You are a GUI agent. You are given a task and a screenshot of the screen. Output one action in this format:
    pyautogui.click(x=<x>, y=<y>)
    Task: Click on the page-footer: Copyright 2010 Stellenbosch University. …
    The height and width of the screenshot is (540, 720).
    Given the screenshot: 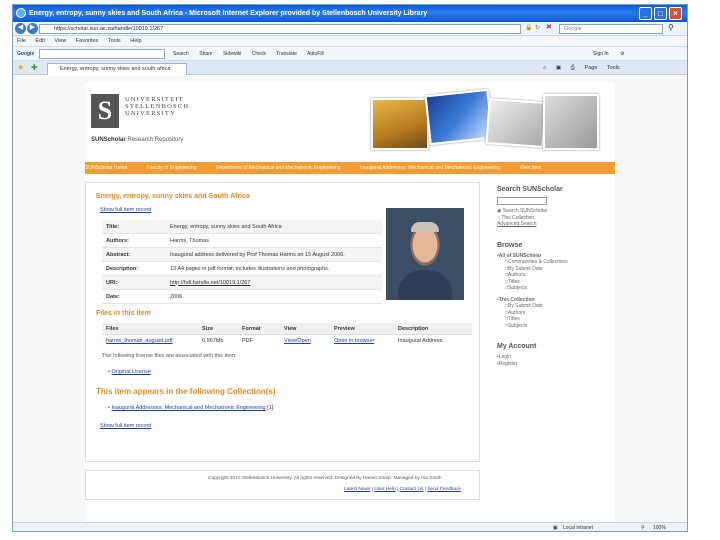 What is the action you would take?
    pyautogui.click(x=282, y=485)
    